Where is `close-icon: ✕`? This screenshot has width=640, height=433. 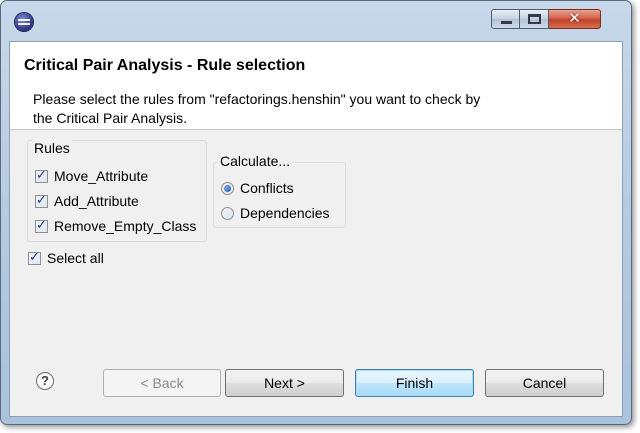
close-icon: ✕ is located at coordinates (574, 18).